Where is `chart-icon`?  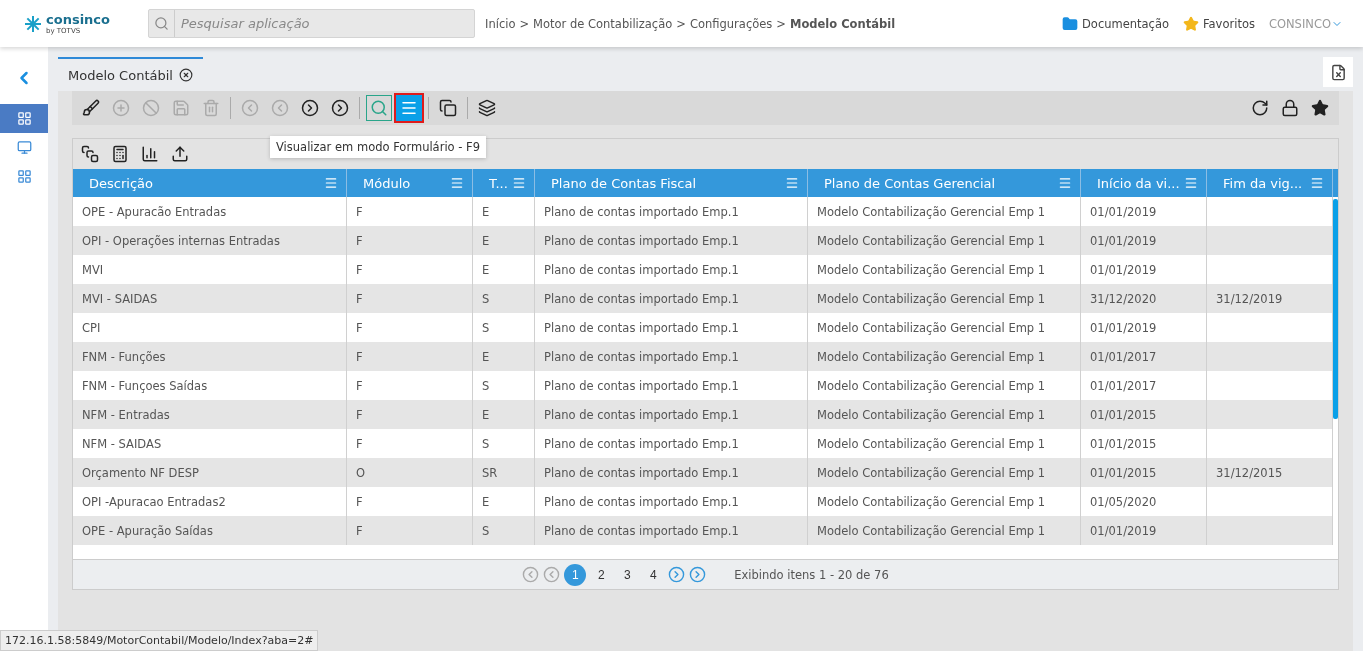
chart-icon is located at coordinates (150, 154).